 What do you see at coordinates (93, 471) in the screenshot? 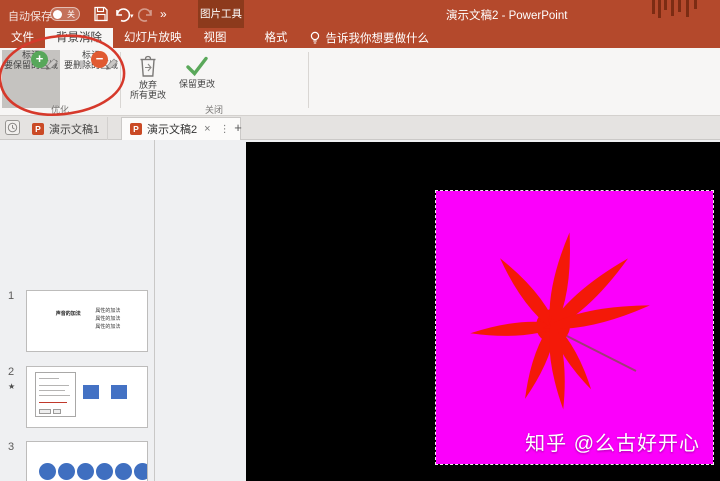
I see `circle-row` at bounding box center [93, 471].